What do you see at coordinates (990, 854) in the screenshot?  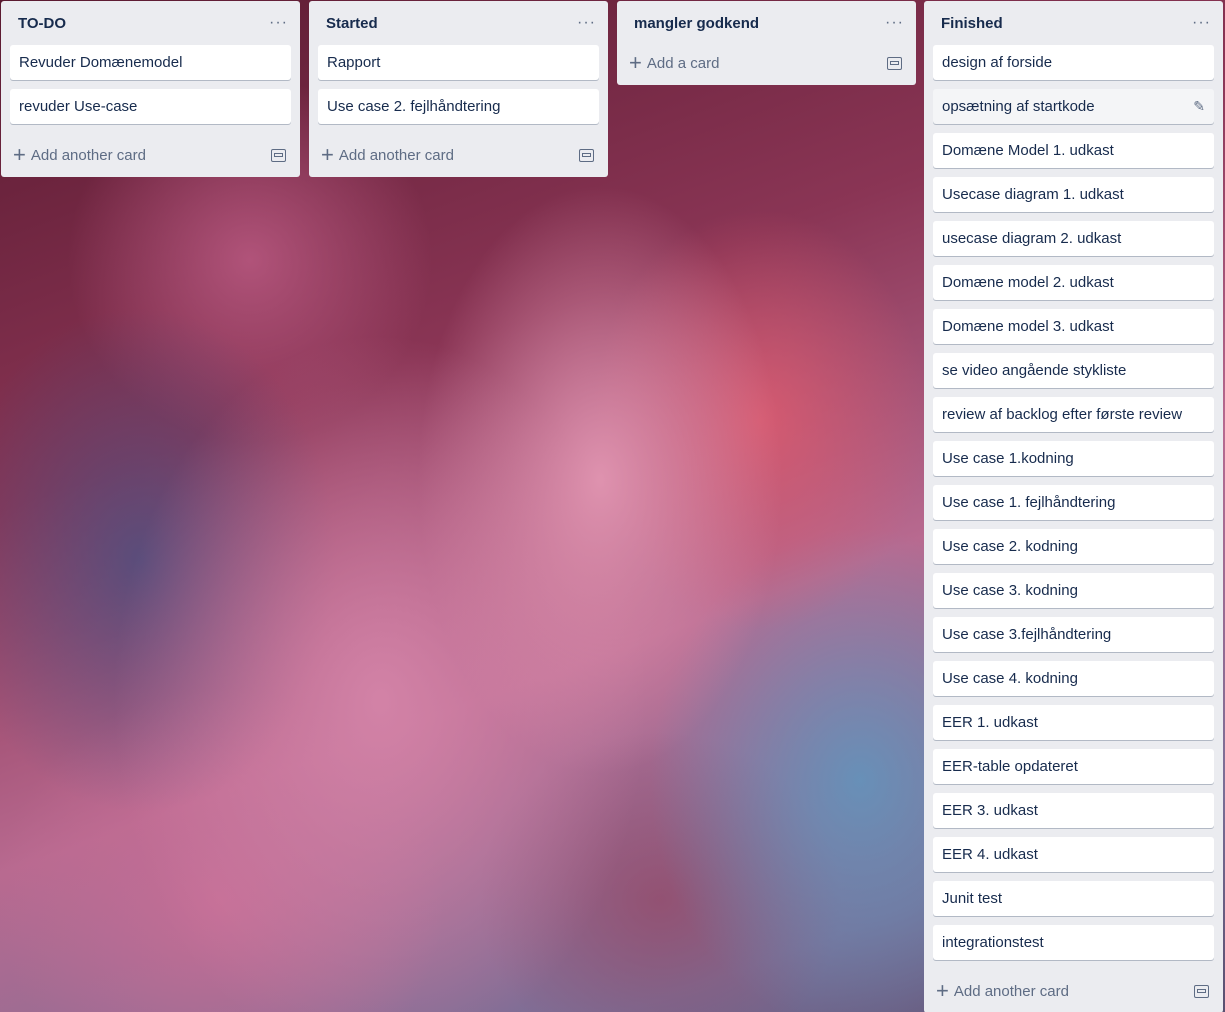 I see `card-title: EER 4. udkast` at bounding box center [990, 854].